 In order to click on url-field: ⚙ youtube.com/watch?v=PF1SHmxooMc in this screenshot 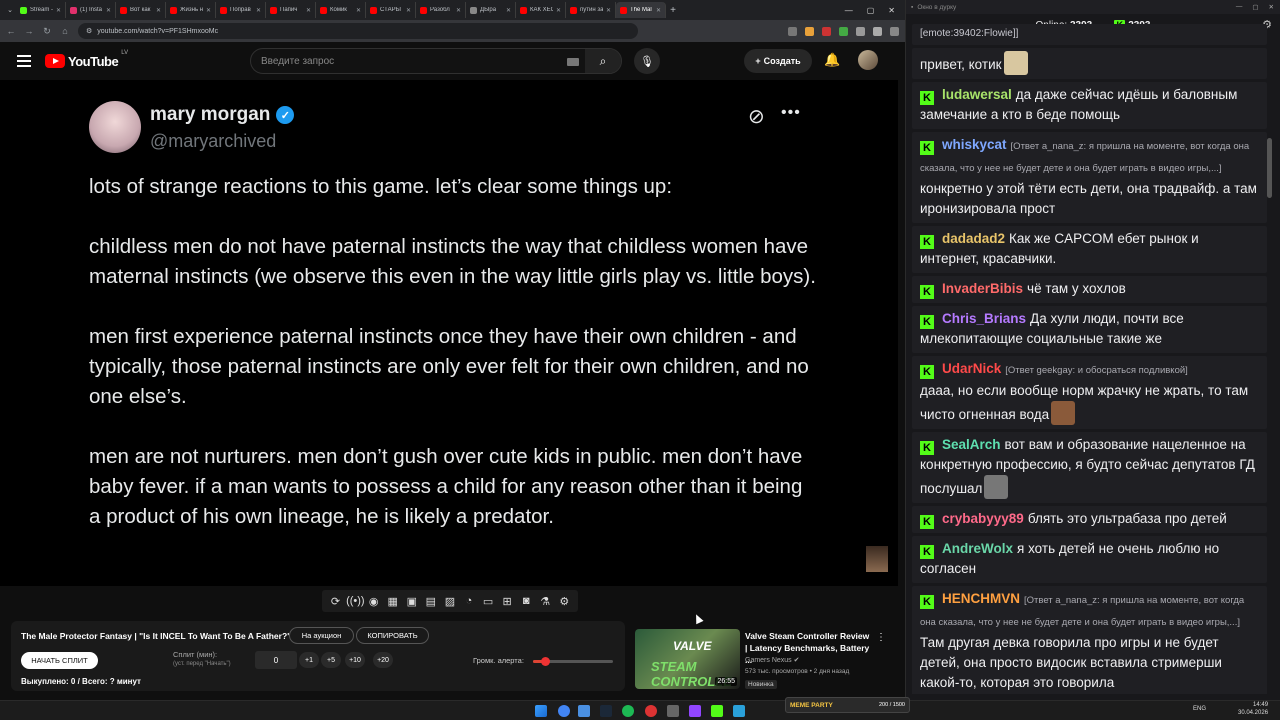, I will do `click(358, 31)`.